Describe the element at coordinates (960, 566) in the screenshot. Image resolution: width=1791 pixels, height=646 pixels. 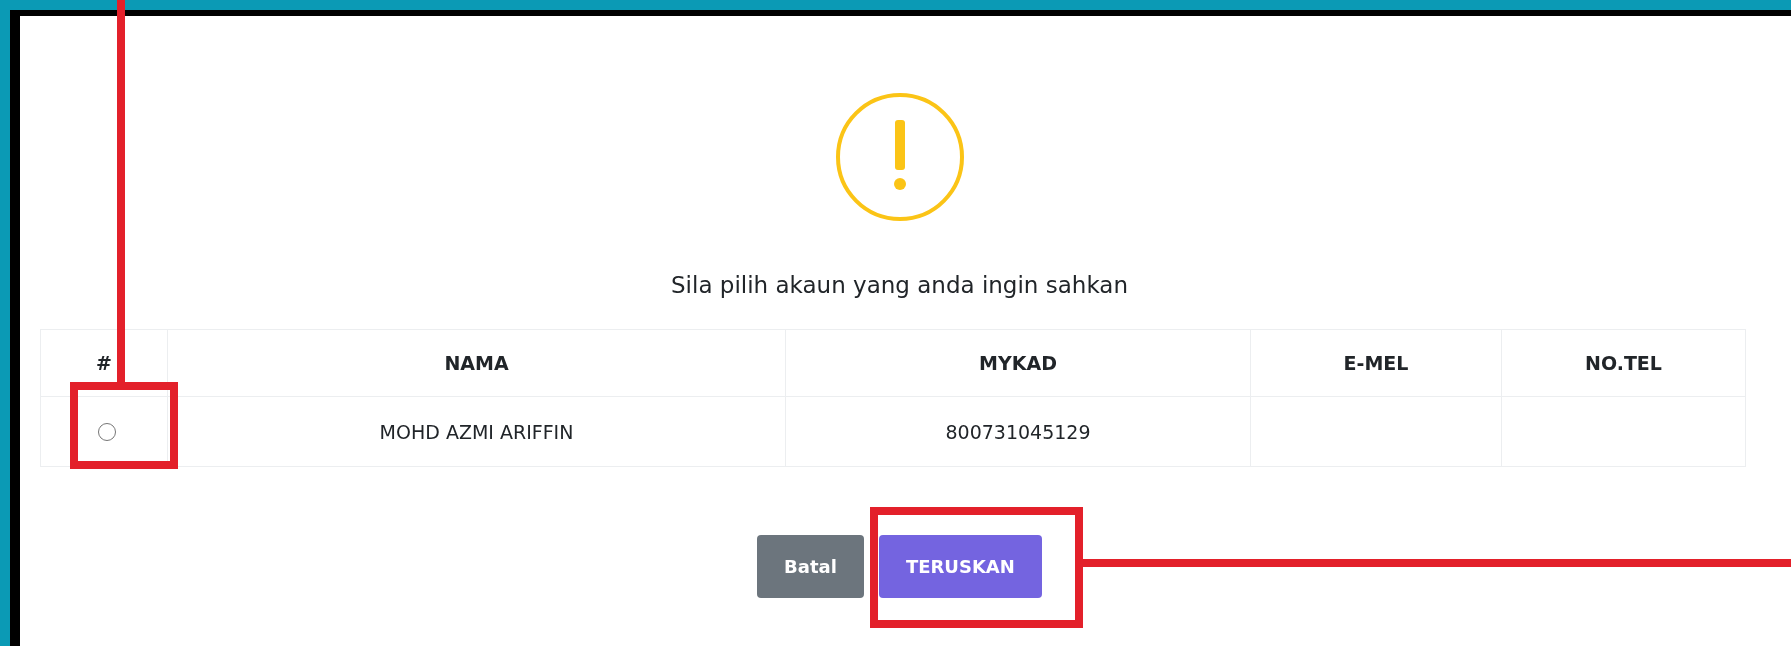
I see `continue-button: TERUSKAN` at that location.